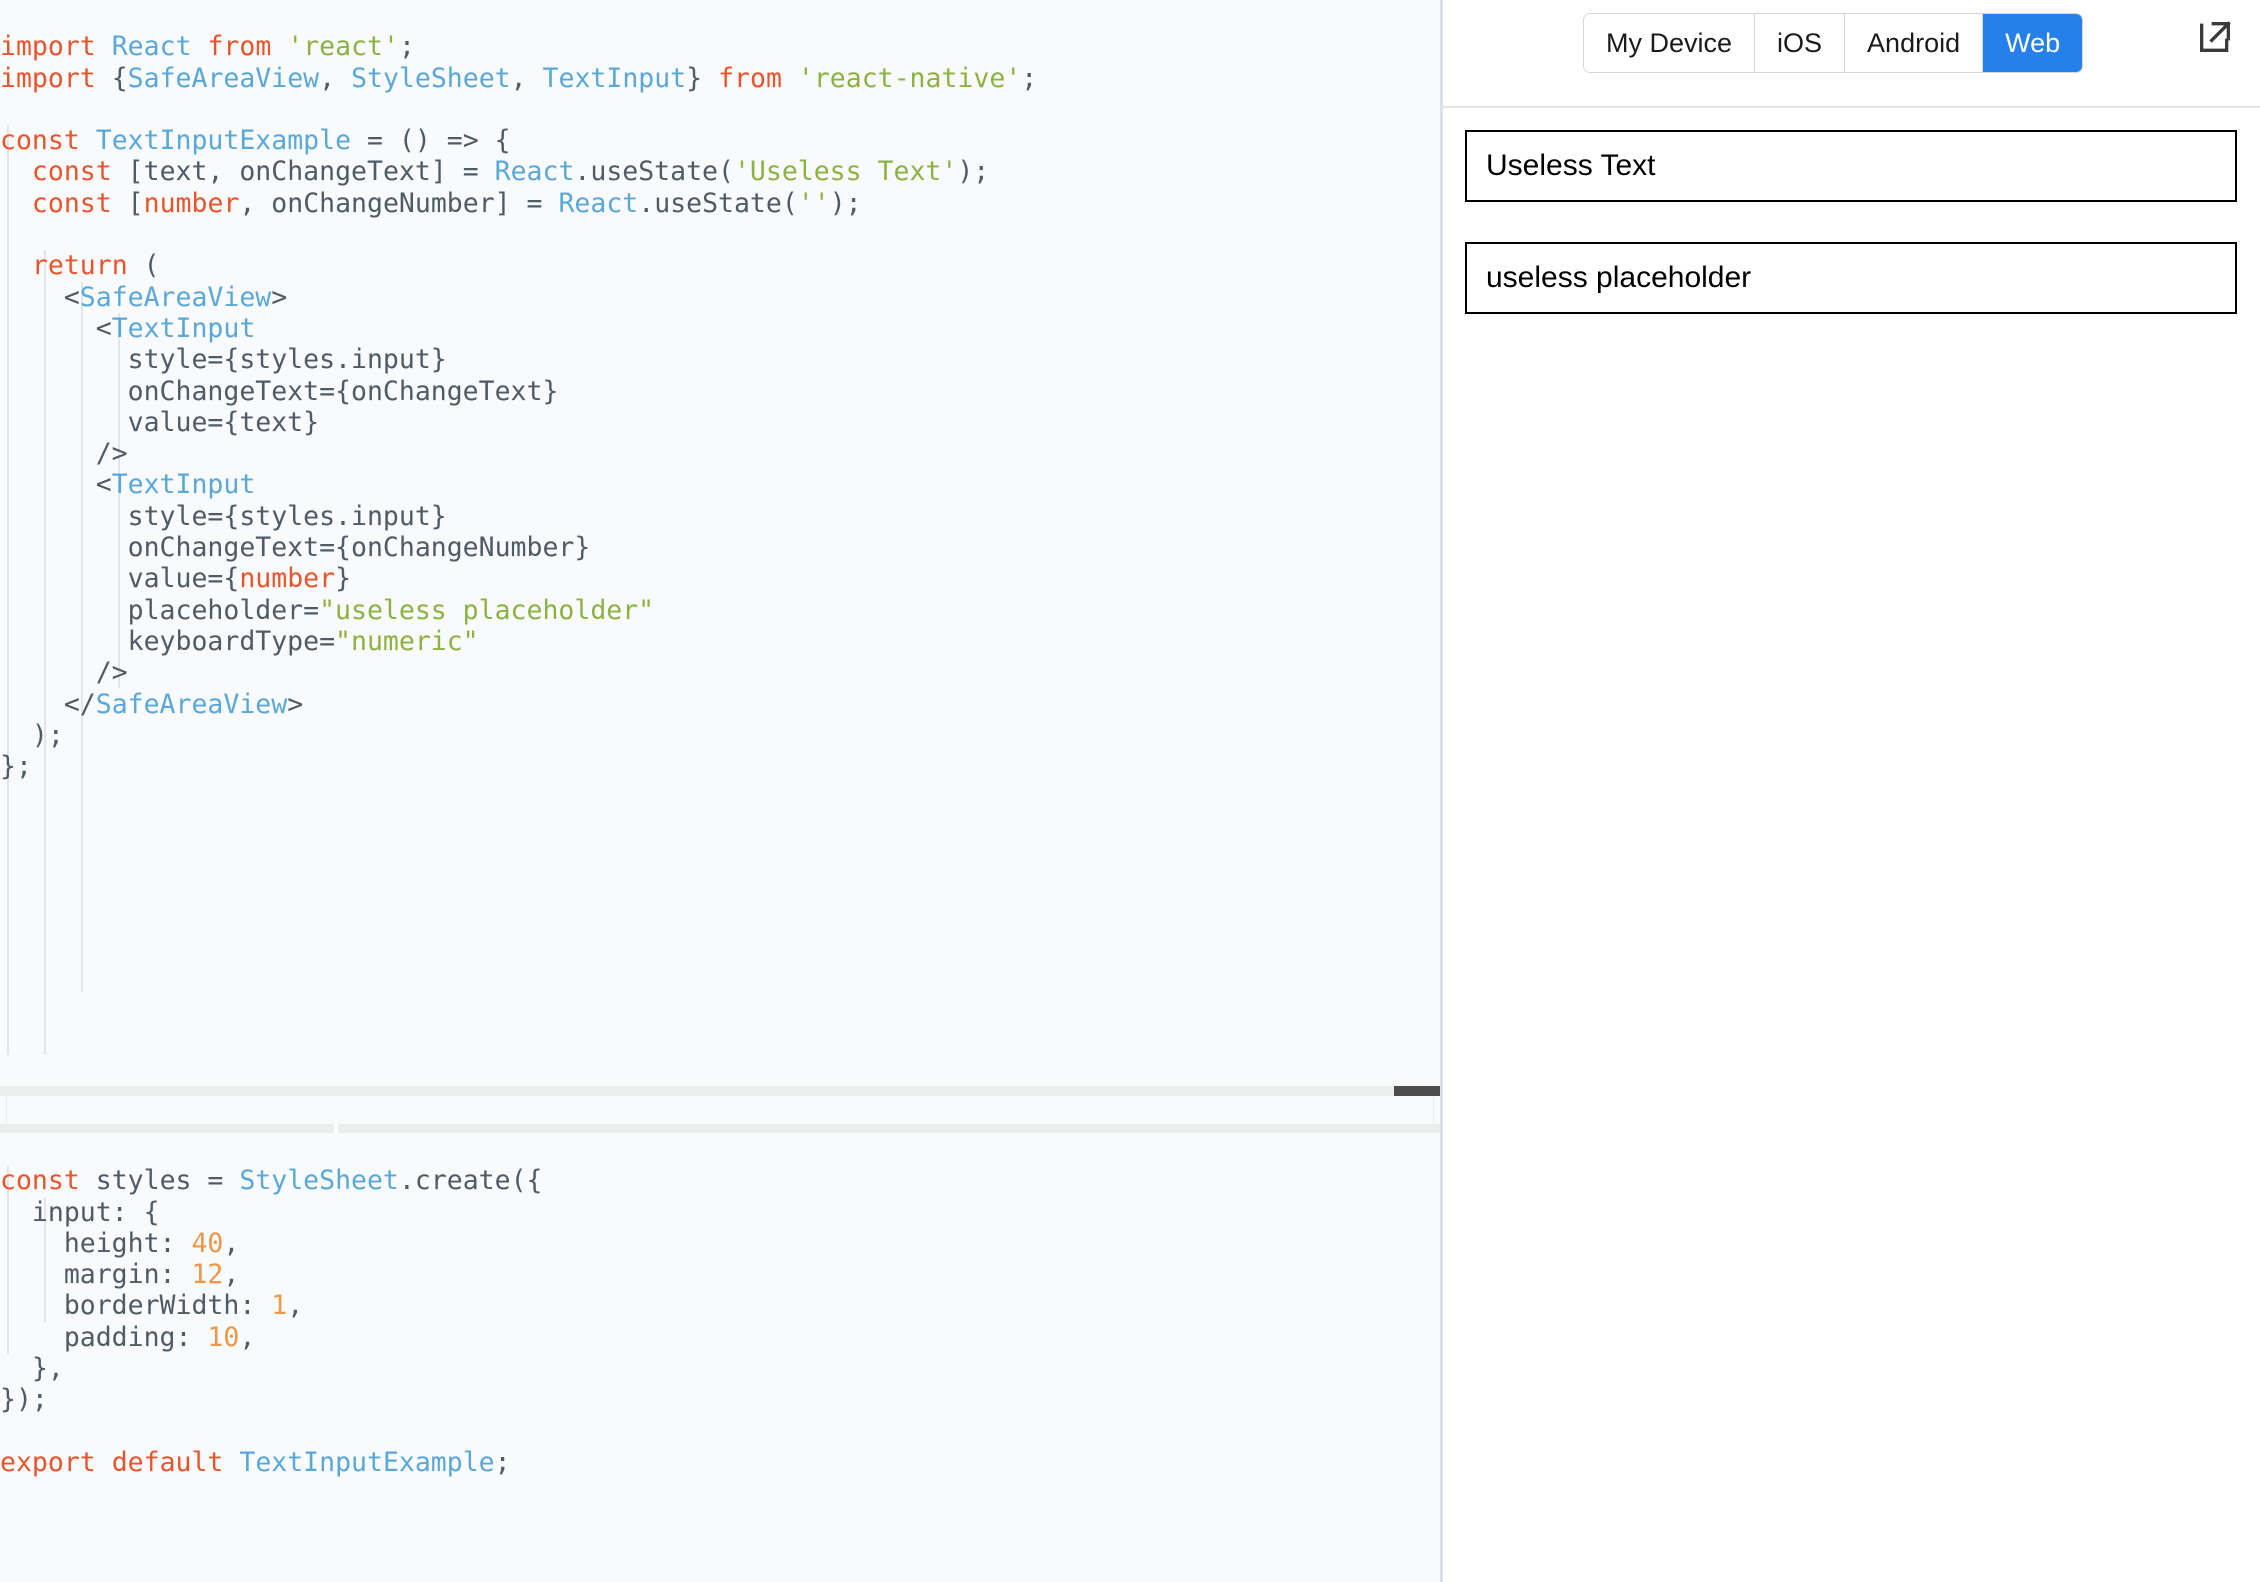 Image resolution: width=2260 pixels, height=1582 pixels. Describe the element at coordinates (1914, 43) in the screenshot. I see `platform-tab-android: Android` at that location.